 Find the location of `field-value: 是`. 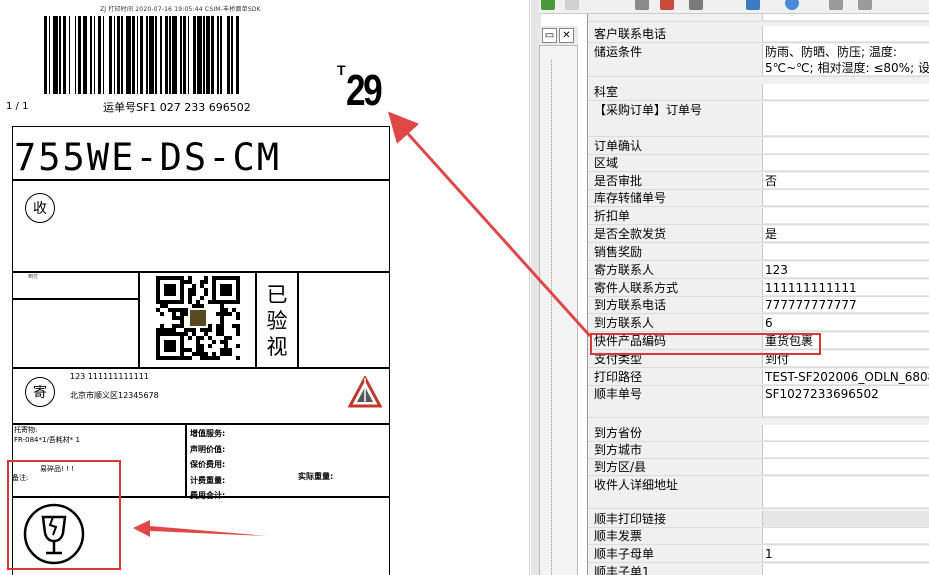

field-value: 是 is located at coordinates (845, 234).